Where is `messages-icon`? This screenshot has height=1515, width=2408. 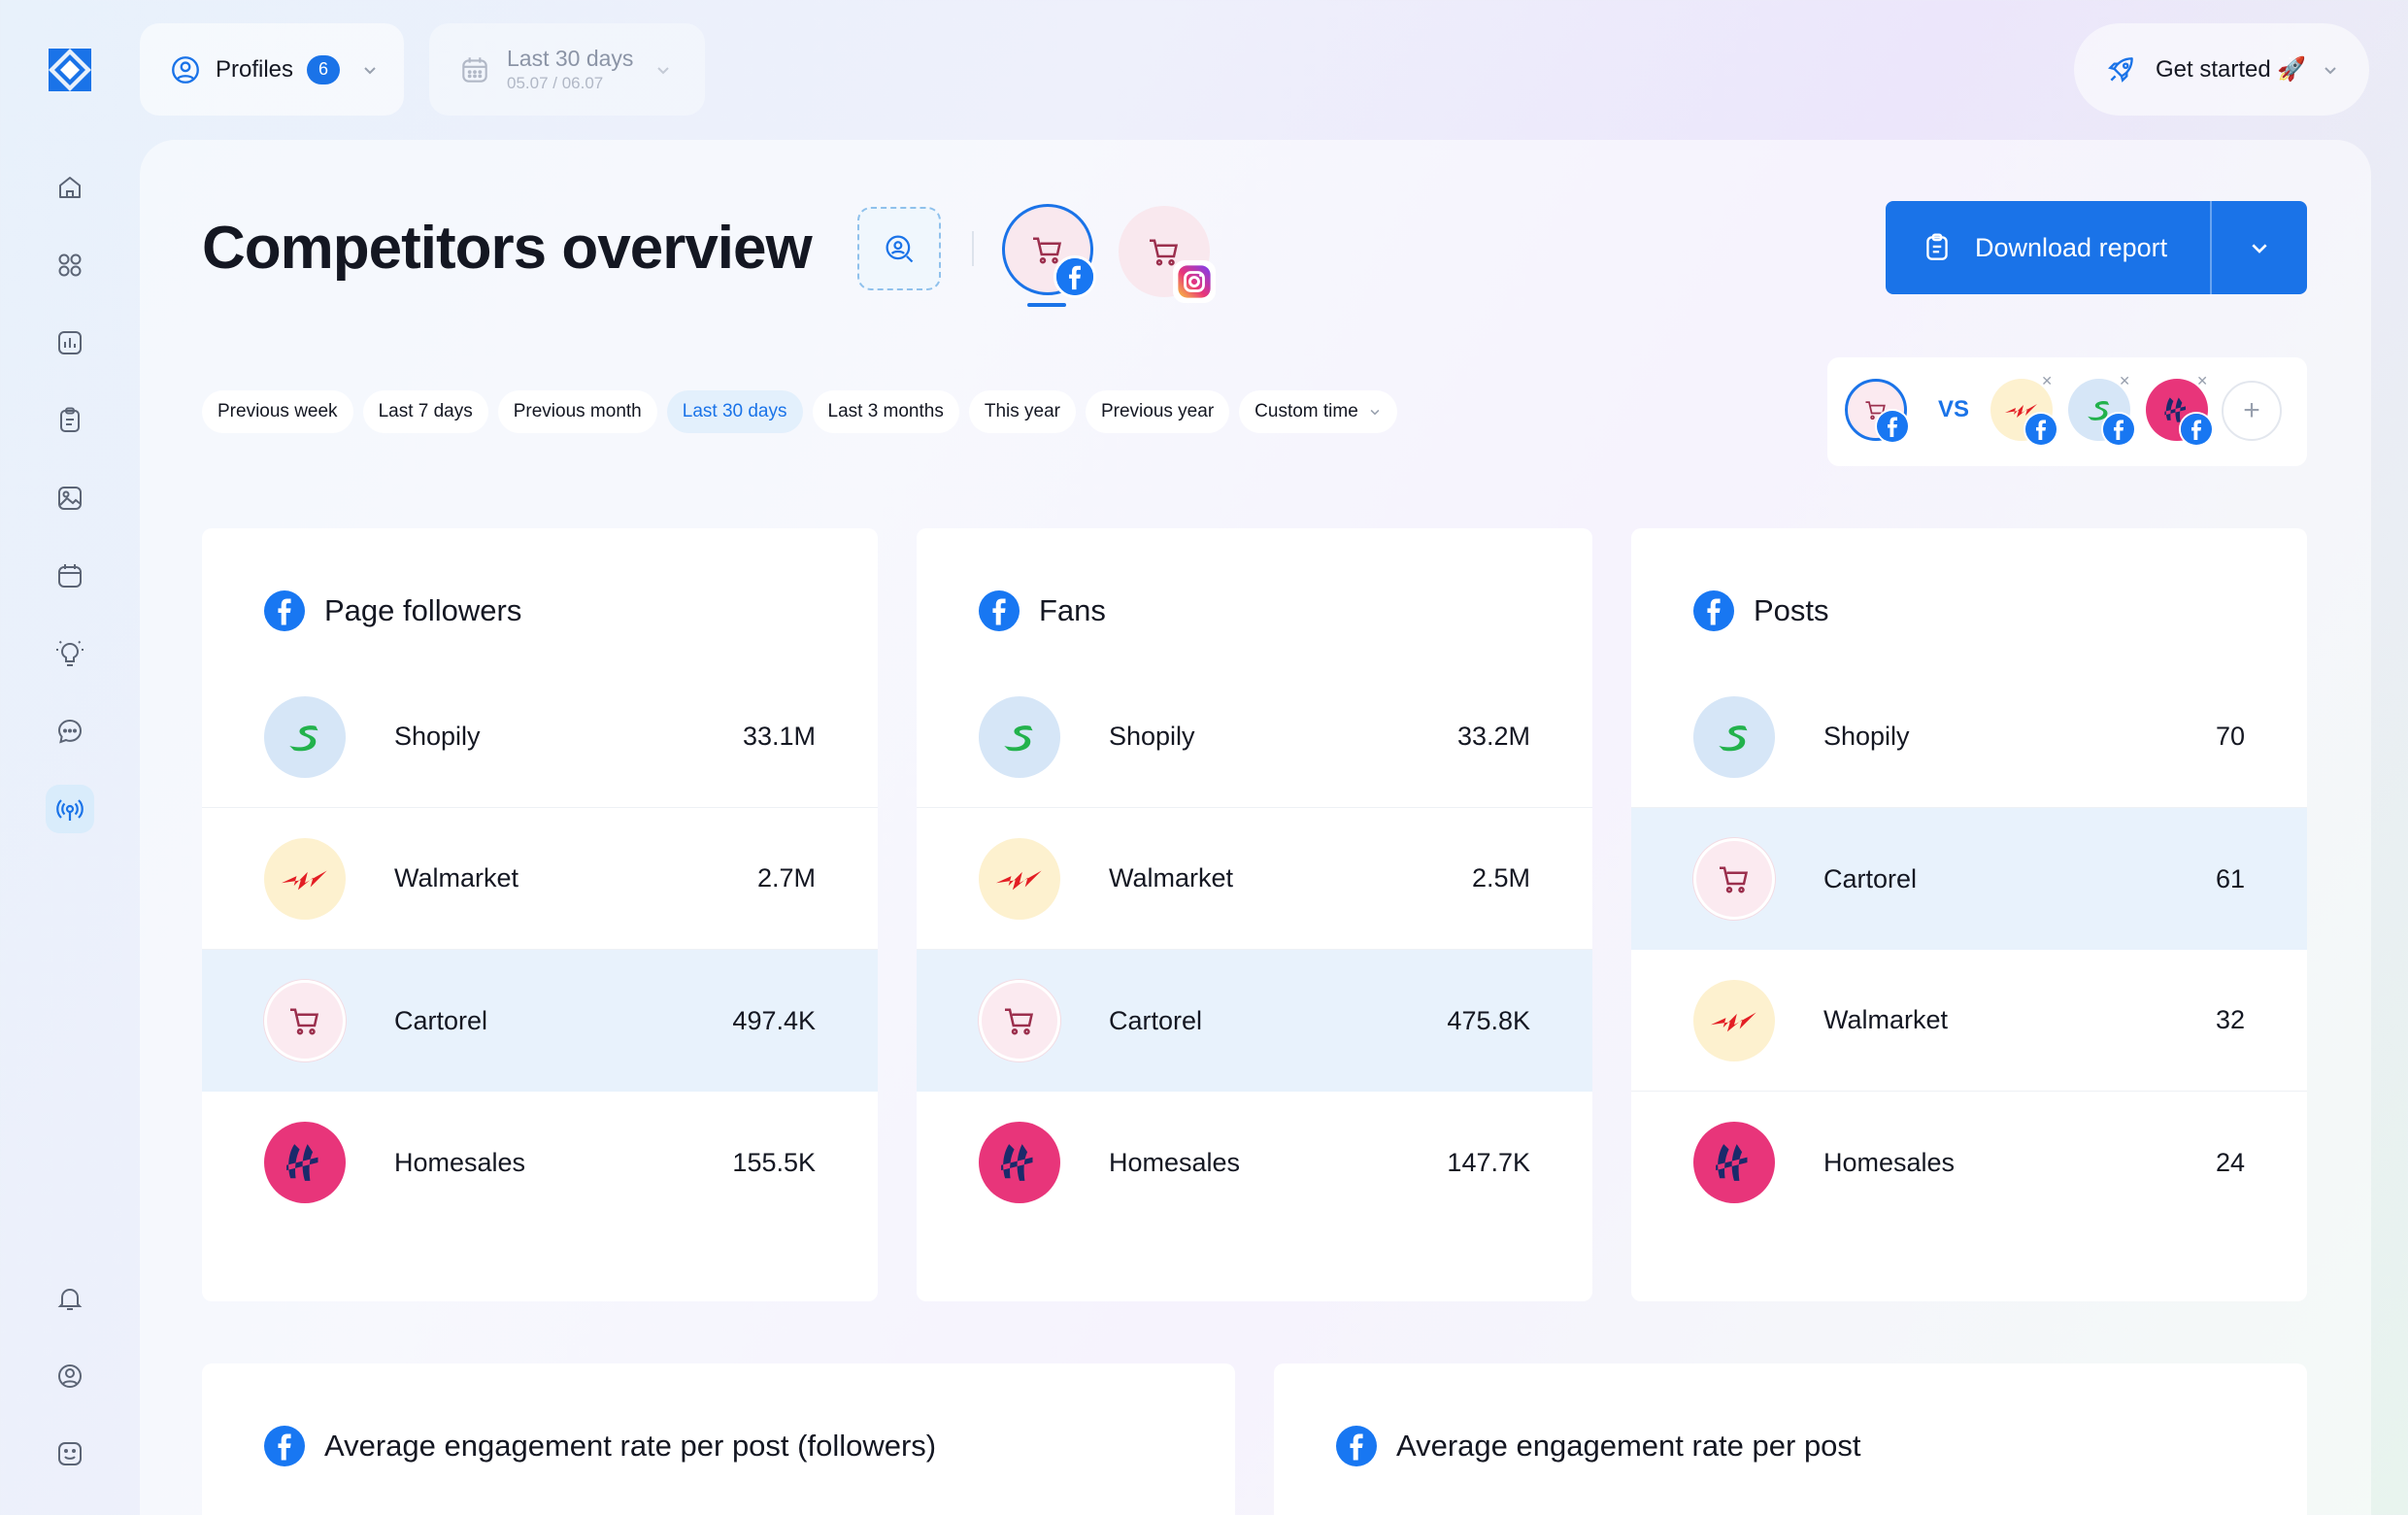
messages-icon is located at coordinates (70, 731).